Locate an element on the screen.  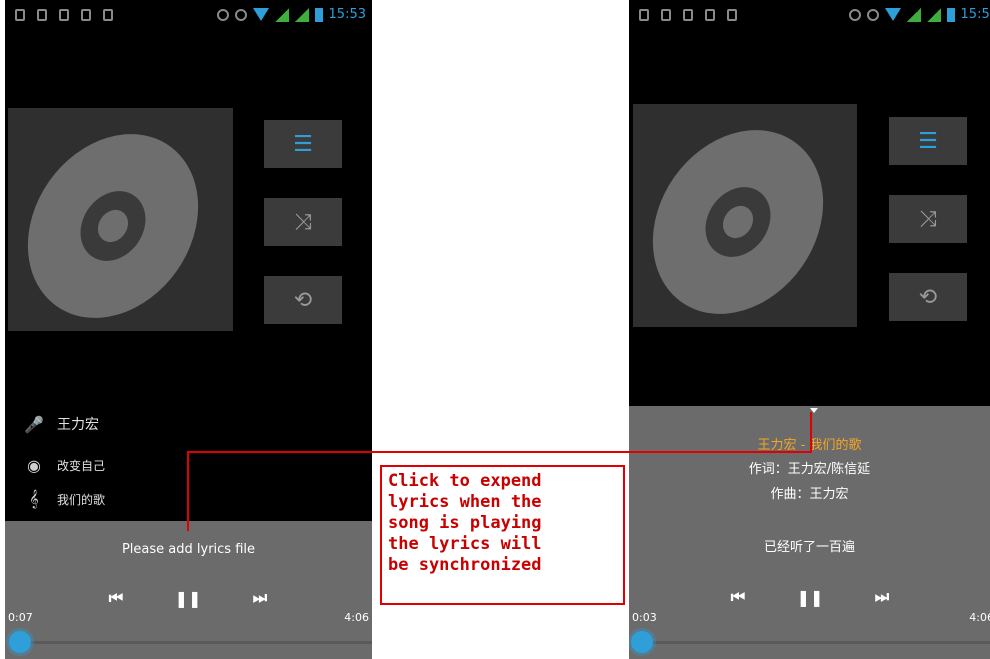
lyrics-panel: Please add lyrics file ⏮ ❚❚ ⏭ 0:07 4:06 is located at coordinates (188, 590).